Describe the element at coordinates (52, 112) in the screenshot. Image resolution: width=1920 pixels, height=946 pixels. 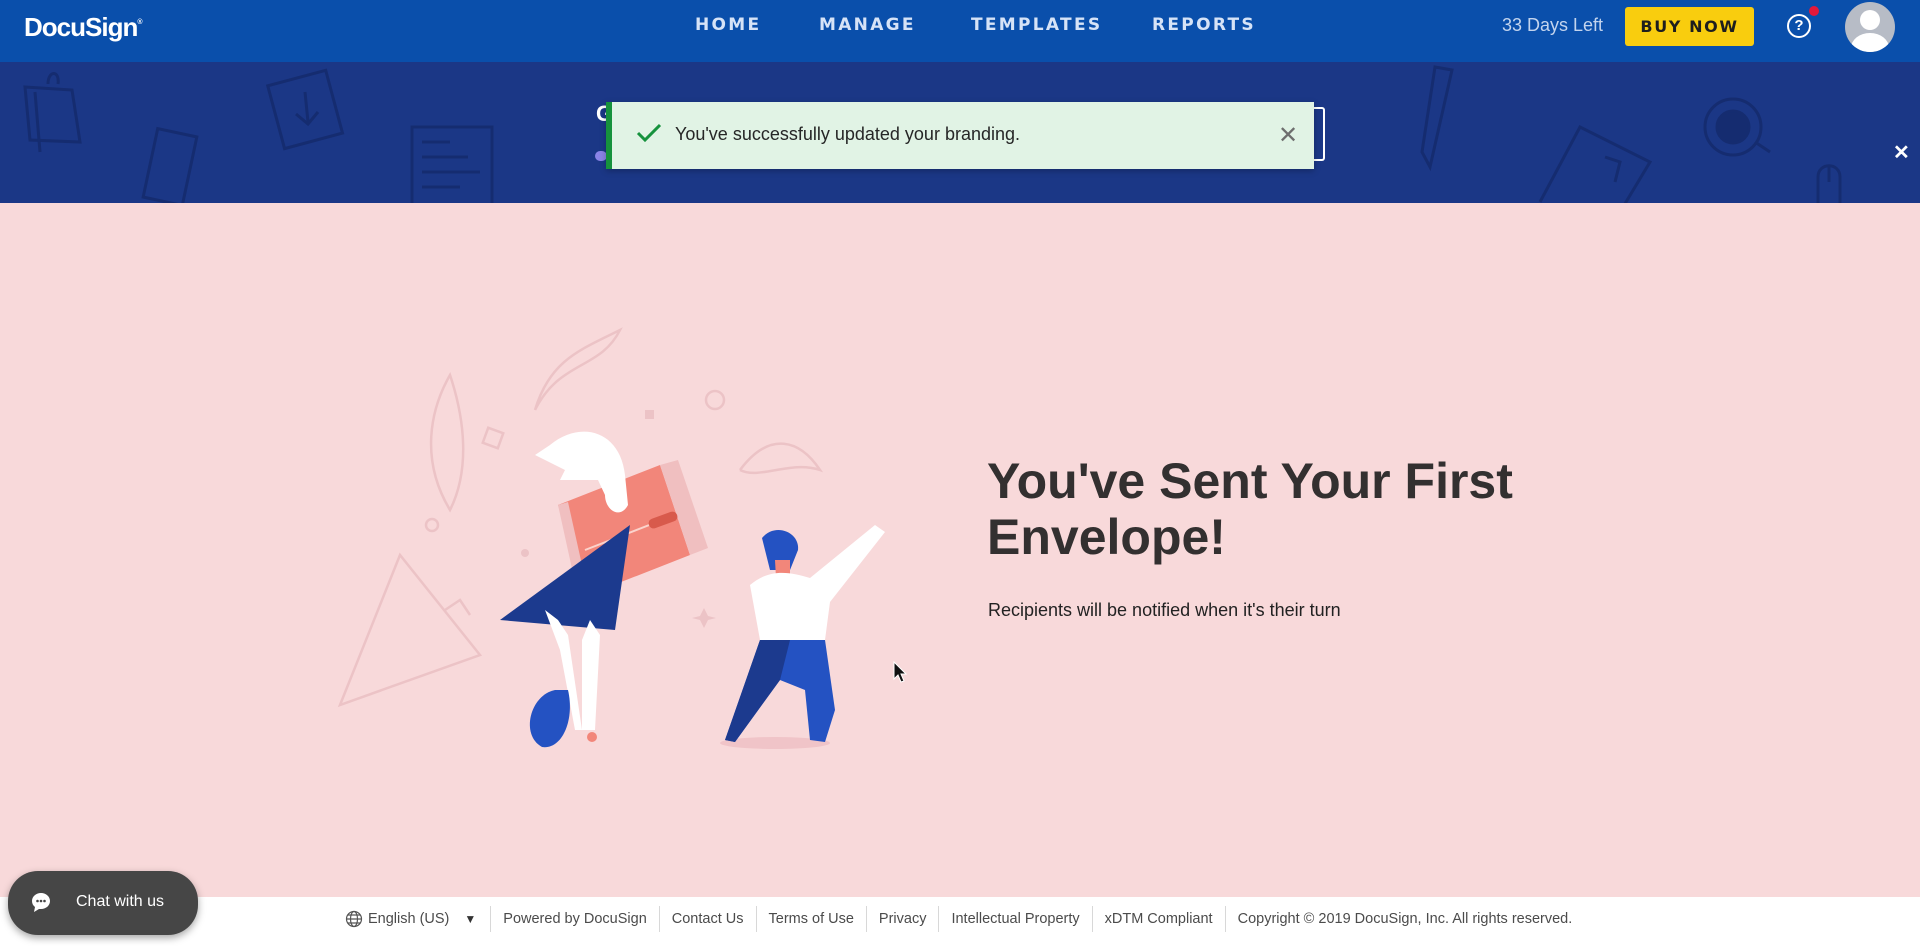
I see `bag-doodle-icon` at that location.